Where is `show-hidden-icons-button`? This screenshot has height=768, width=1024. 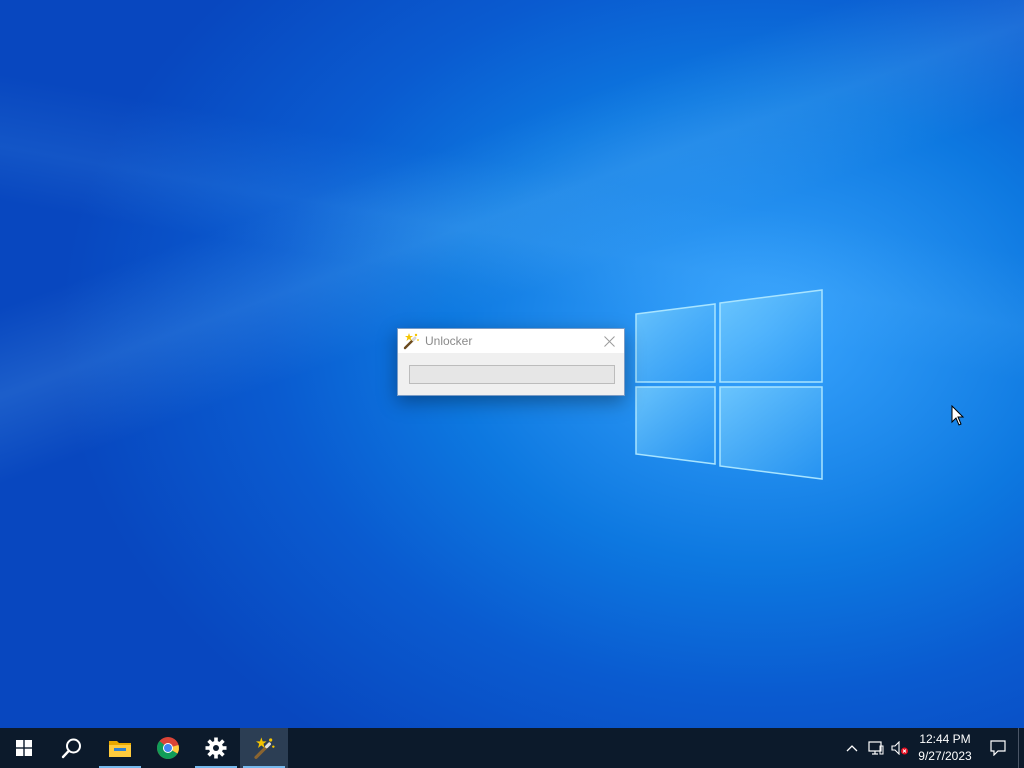
show-hidden-icons-button is located at coordinates (852, 748).